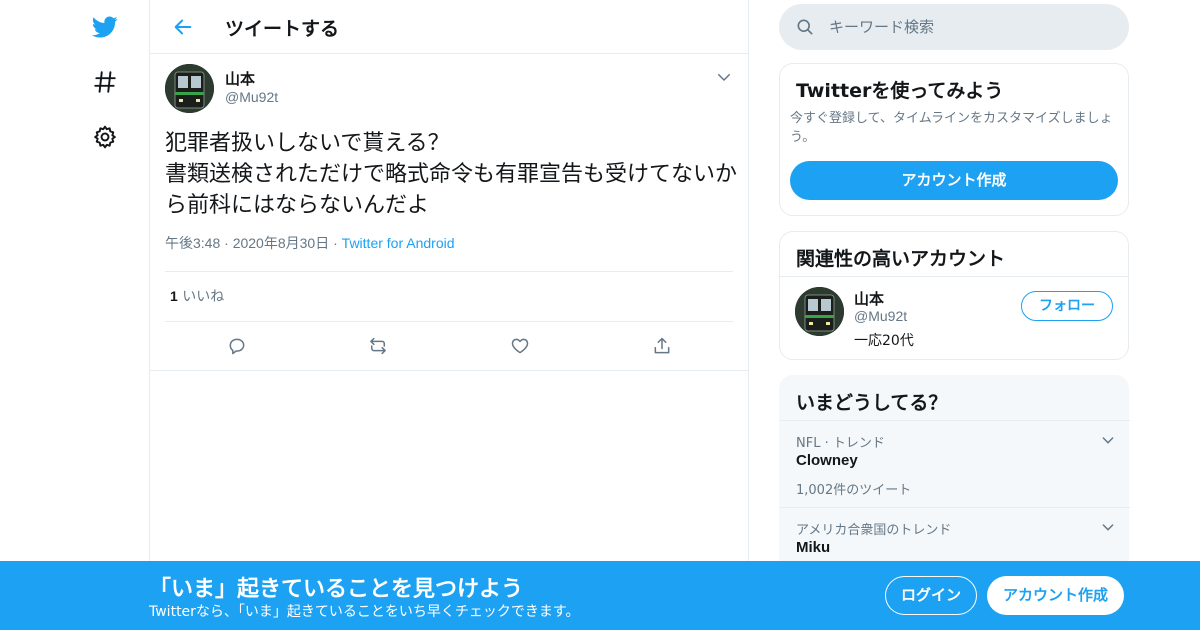 This screenshot has height=630, width=1200. Describe the element at coordinates (662, 346) in the screenshot. I see `share-icon` at that location.